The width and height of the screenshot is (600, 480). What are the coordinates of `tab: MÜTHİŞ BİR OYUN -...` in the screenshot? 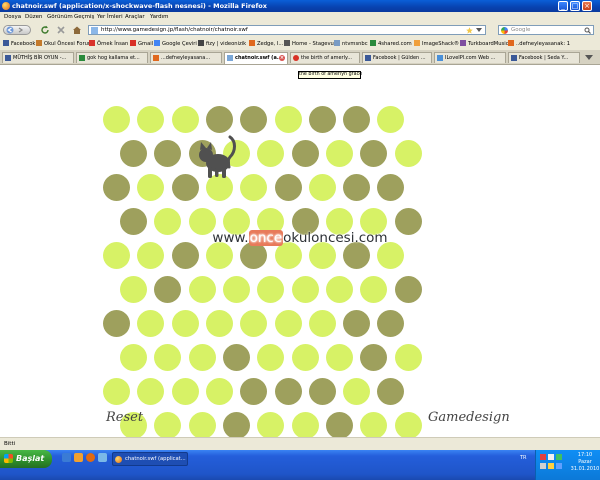 It's located at (38, 57).